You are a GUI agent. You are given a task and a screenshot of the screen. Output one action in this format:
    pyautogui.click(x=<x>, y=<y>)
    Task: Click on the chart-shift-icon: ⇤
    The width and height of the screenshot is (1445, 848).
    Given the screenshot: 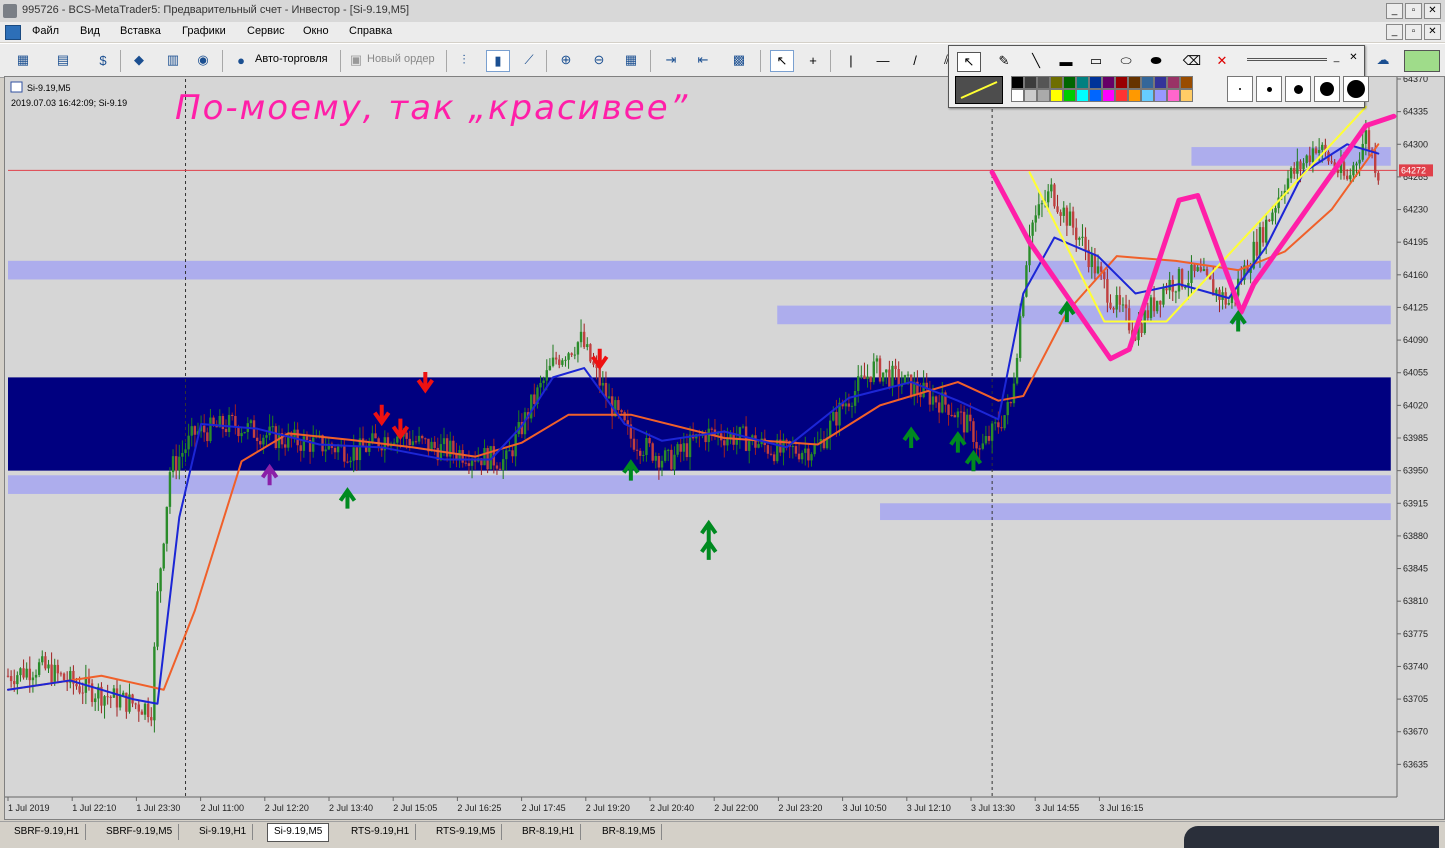 What is the action you would take?
    pyautogui.click(x=703, y=60)
    